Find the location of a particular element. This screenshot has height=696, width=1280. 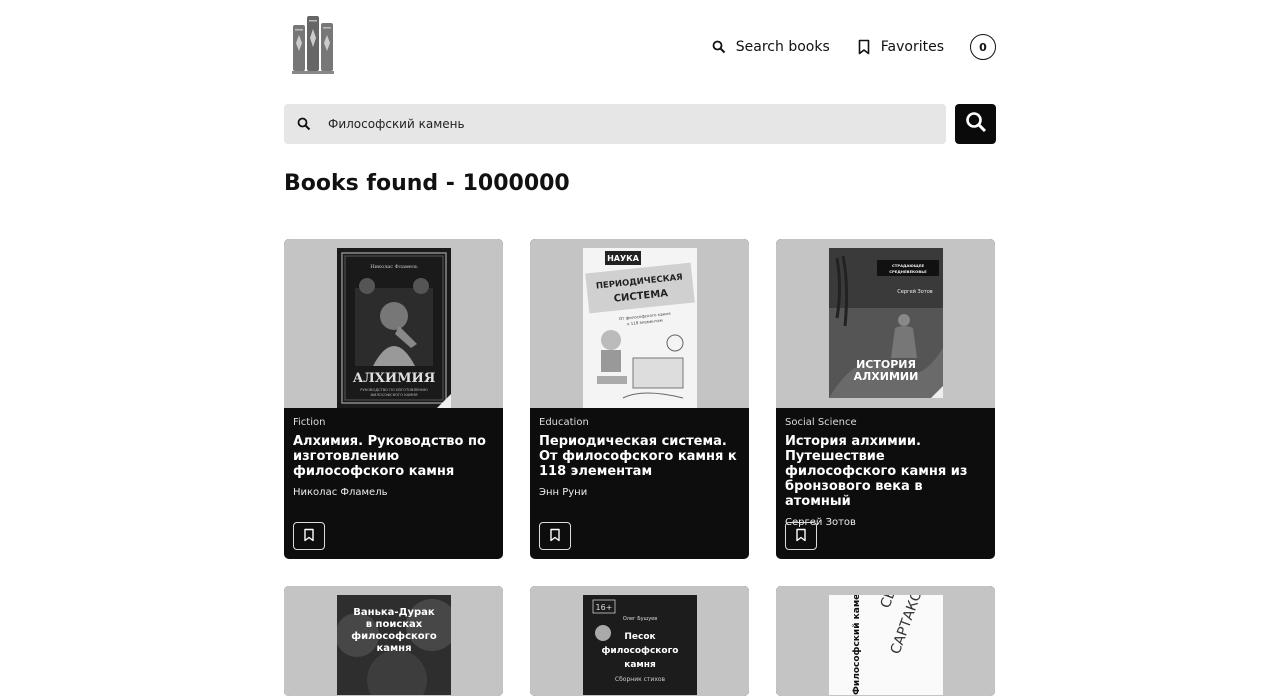

cover-title: АЛХИМИЯ is located at coordinates (394, 378).